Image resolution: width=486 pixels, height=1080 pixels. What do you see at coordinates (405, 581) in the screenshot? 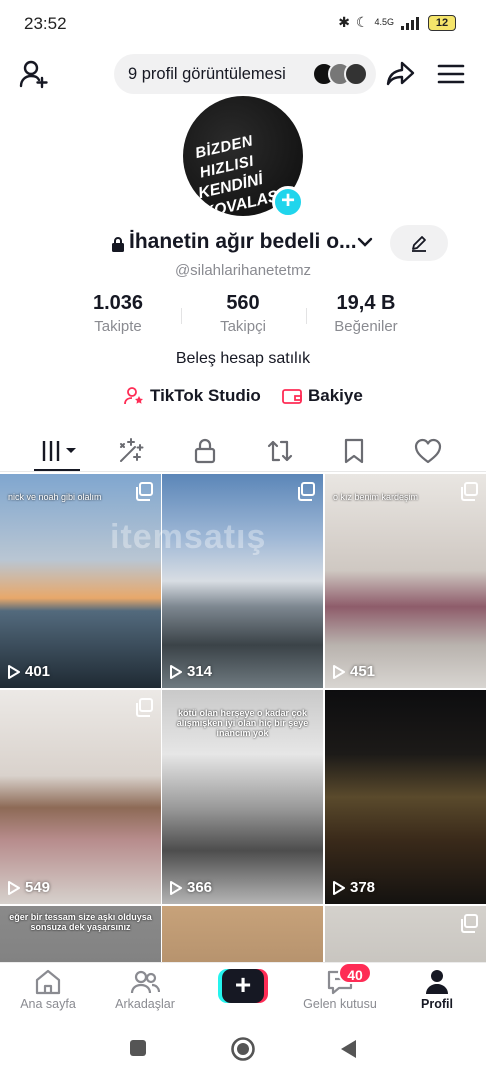
I see `video-tile: o kız benim kardeşim 451` at bounding box center [405, 581].